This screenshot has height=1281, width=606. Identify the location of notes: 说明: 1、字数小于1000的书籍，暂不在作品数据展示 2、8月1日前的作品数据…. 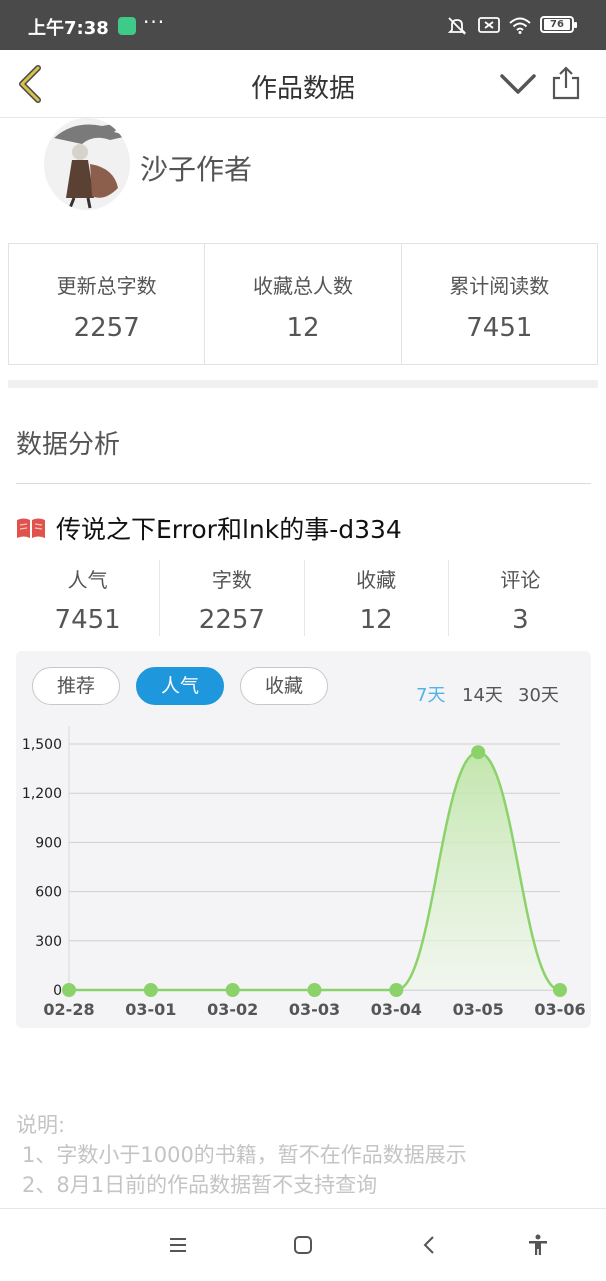
(241, 1155).